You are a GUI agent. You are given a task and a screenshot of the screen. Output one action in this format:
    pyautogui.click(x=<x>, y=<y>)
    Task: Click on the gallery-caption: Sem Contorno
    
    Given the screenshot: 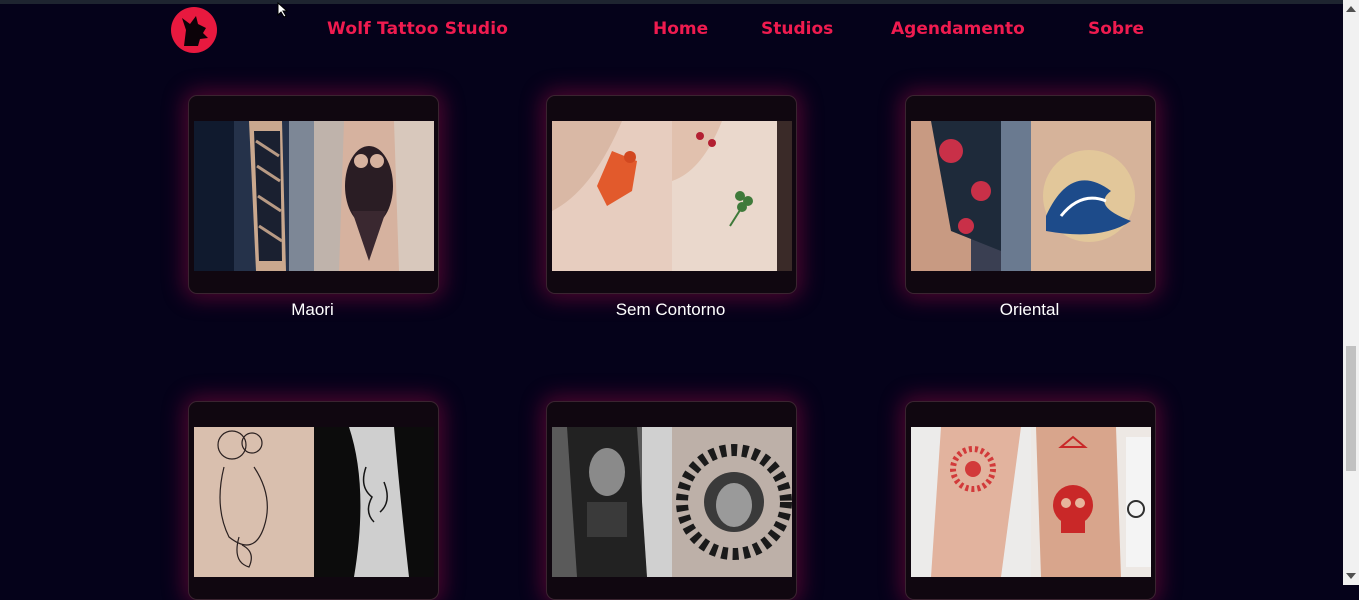 What is the action you would take?
    pyautogui.click(x=670, y=309)
    